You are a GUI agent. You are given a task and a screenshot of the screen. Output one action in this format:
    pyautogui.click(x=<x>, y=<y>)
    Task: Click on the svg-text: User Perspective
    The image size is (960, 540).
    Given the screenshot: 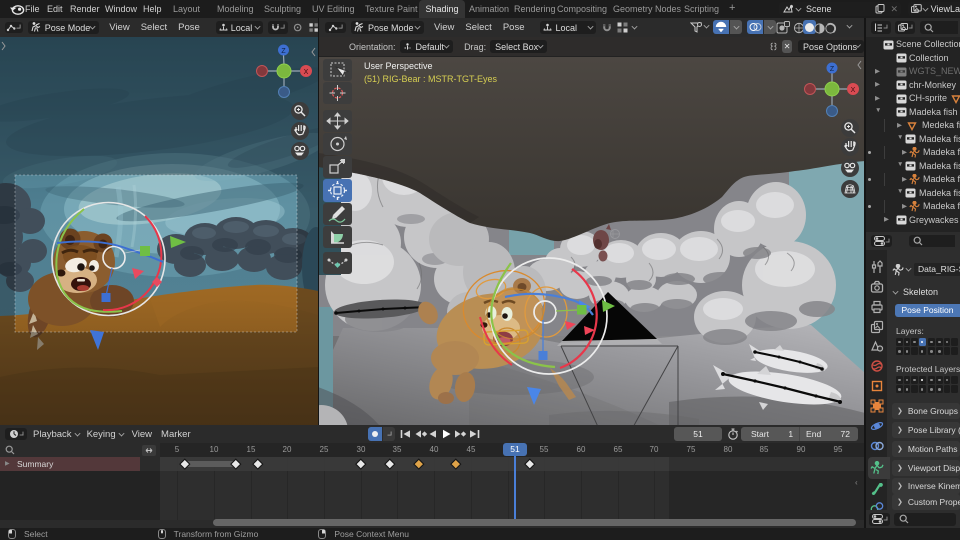 What is the action you would take?
    pyautogui.click(x=398, y=66)
    